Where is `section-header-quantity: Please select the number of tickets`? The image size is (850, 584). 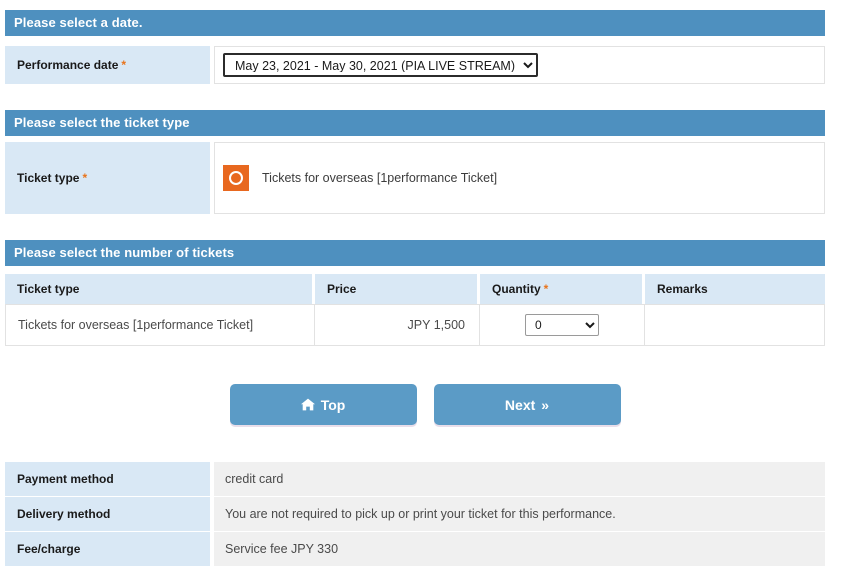
section-header-quantity: Please select the number of tickets is located at coordinates (415, 253).